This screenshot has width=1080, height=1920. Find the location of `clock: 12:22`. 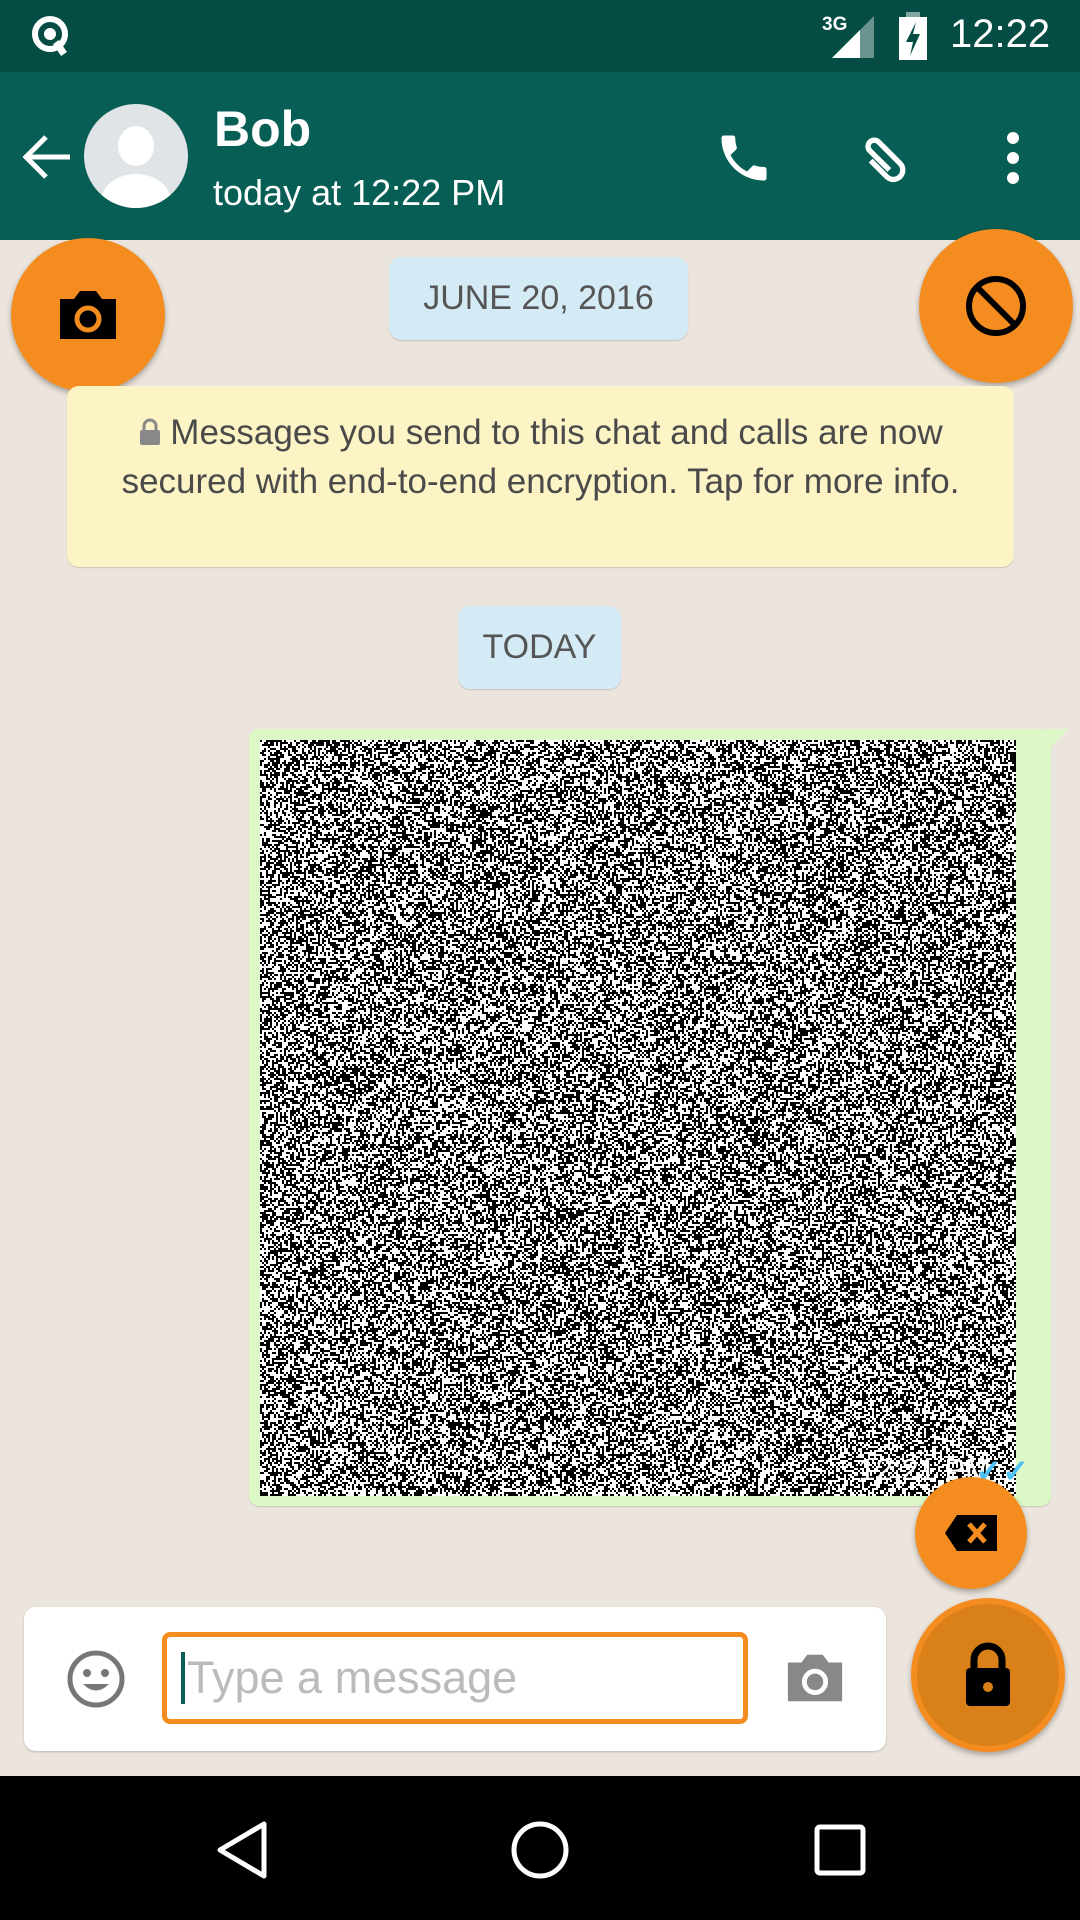

clock: 12:22 is located at coordinates (1000, 34).